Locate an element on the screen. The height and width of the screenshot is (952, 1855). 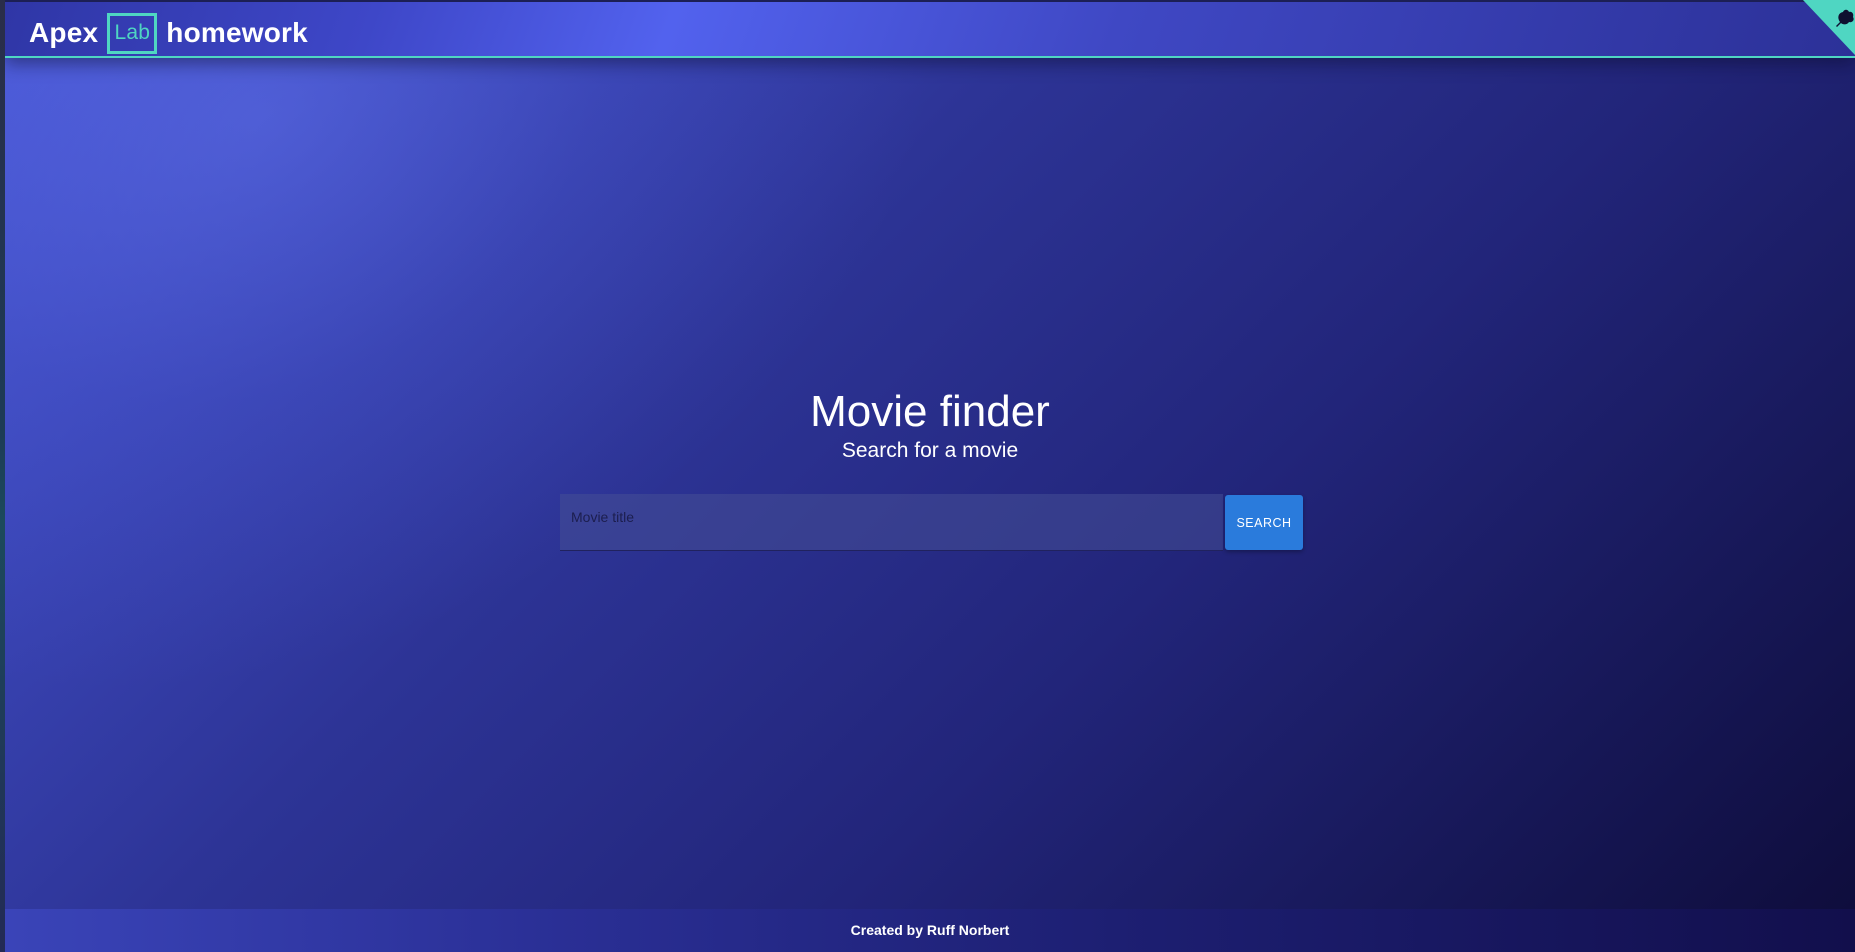
brand-logo: Apex Lab homework is located at coordinates (168, 33).